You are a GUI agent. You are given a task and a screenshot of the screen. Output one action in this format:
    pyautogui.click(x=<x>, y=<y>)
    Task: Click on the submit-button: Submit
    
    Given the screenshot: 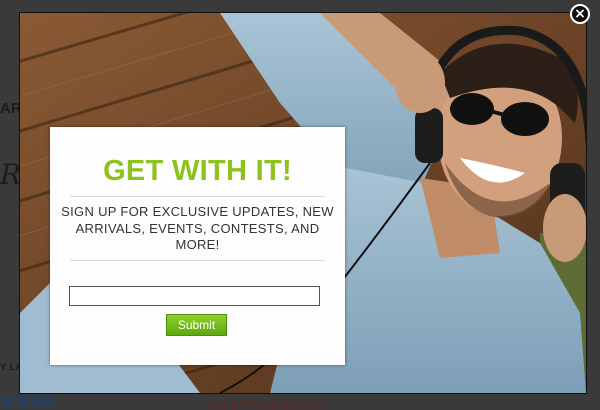 What is the action you would take?
    pyautogui.click(x=196, y=325)
    